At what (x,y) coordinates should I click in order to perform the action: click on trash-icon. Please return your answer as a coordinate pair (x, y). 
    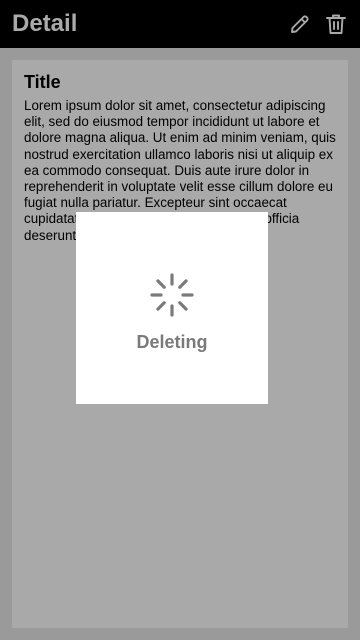
    Looking at the image, I should click on (336, 24).